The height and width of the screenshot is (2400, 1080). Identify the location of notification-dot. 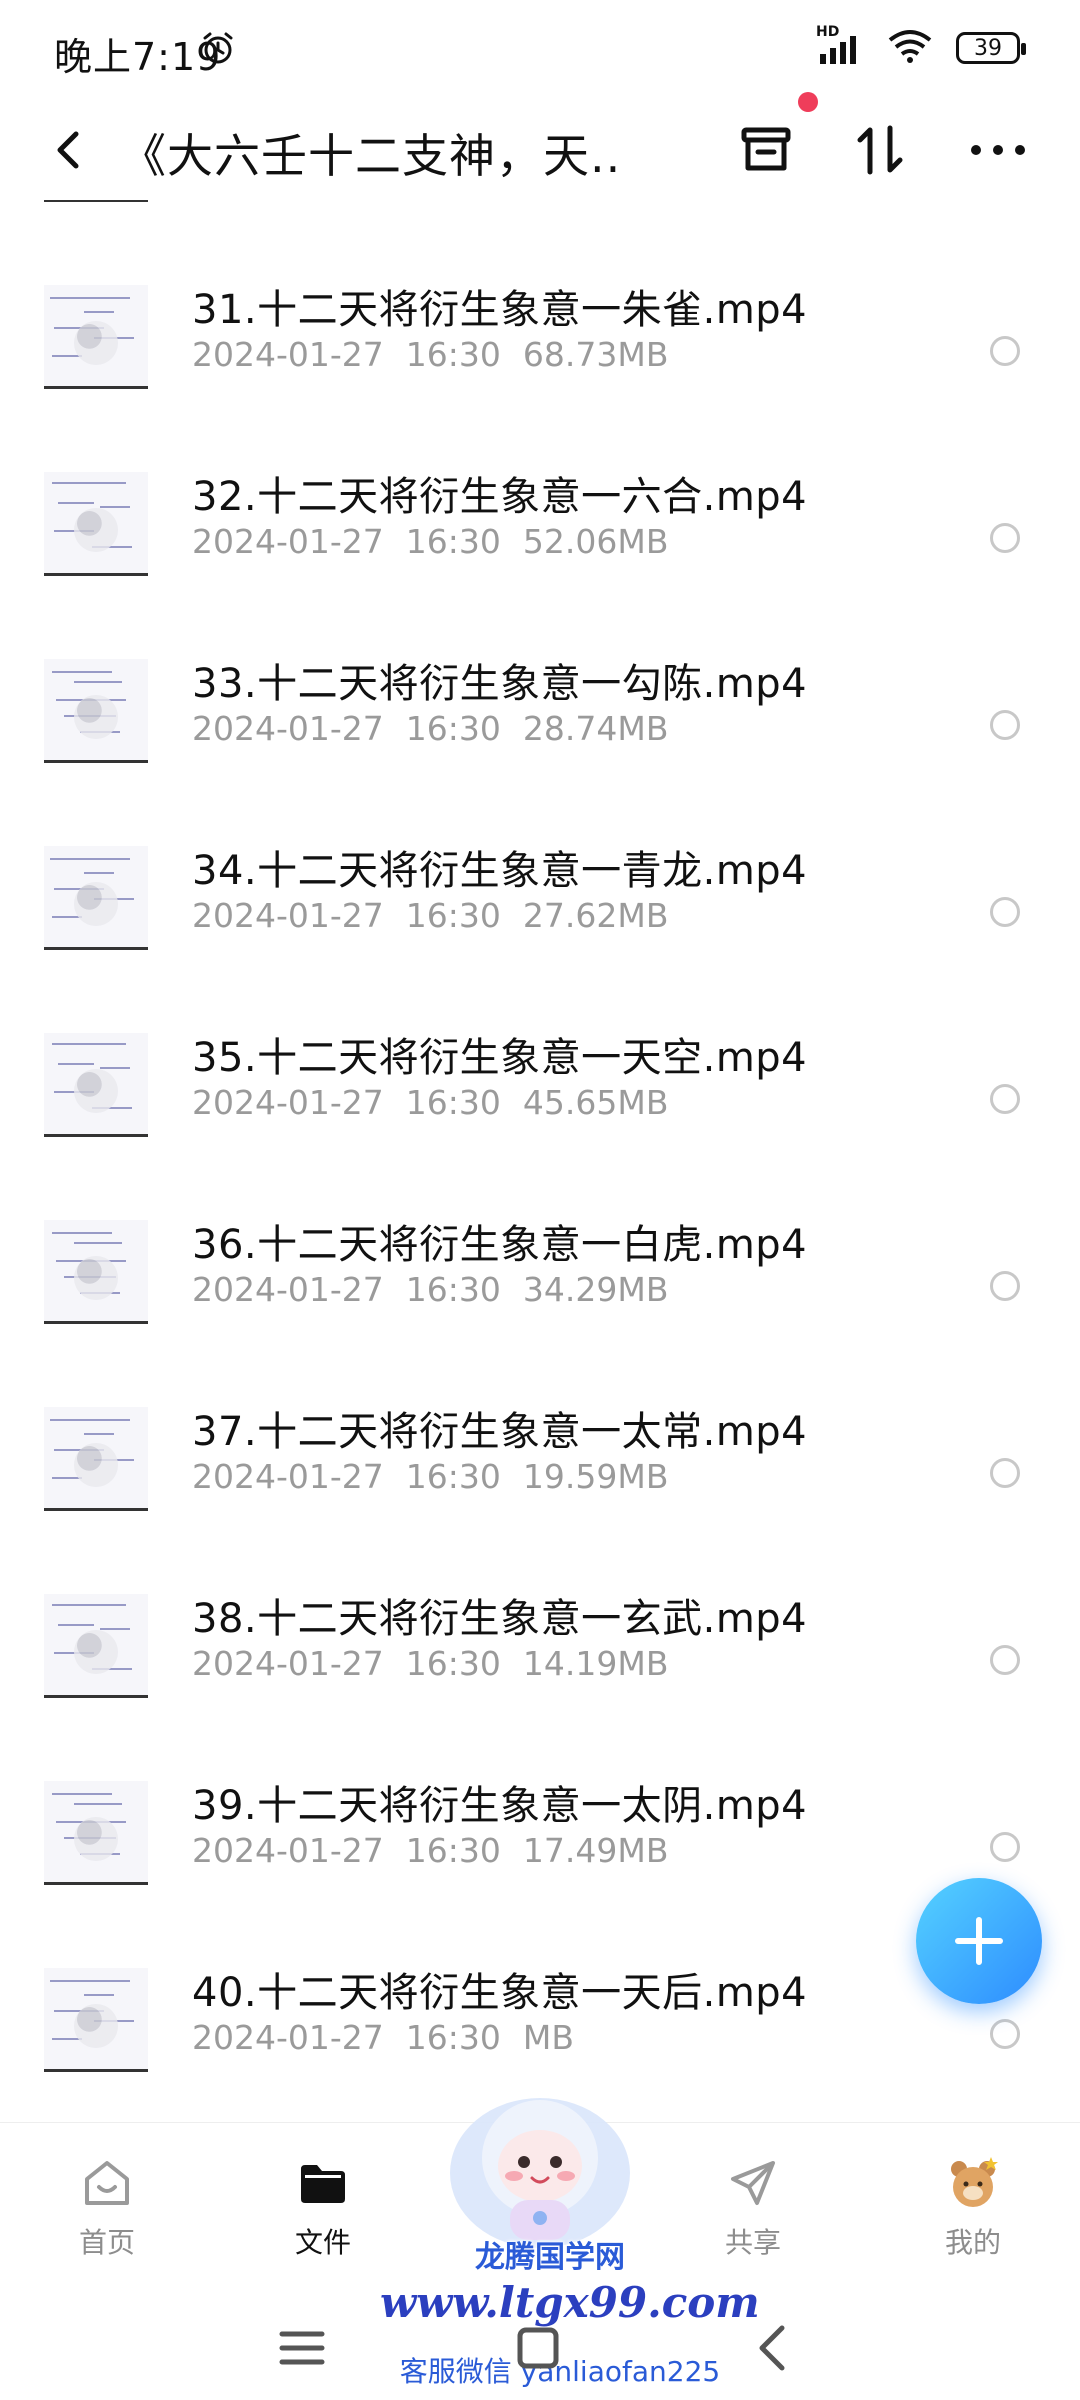
(808, 102).